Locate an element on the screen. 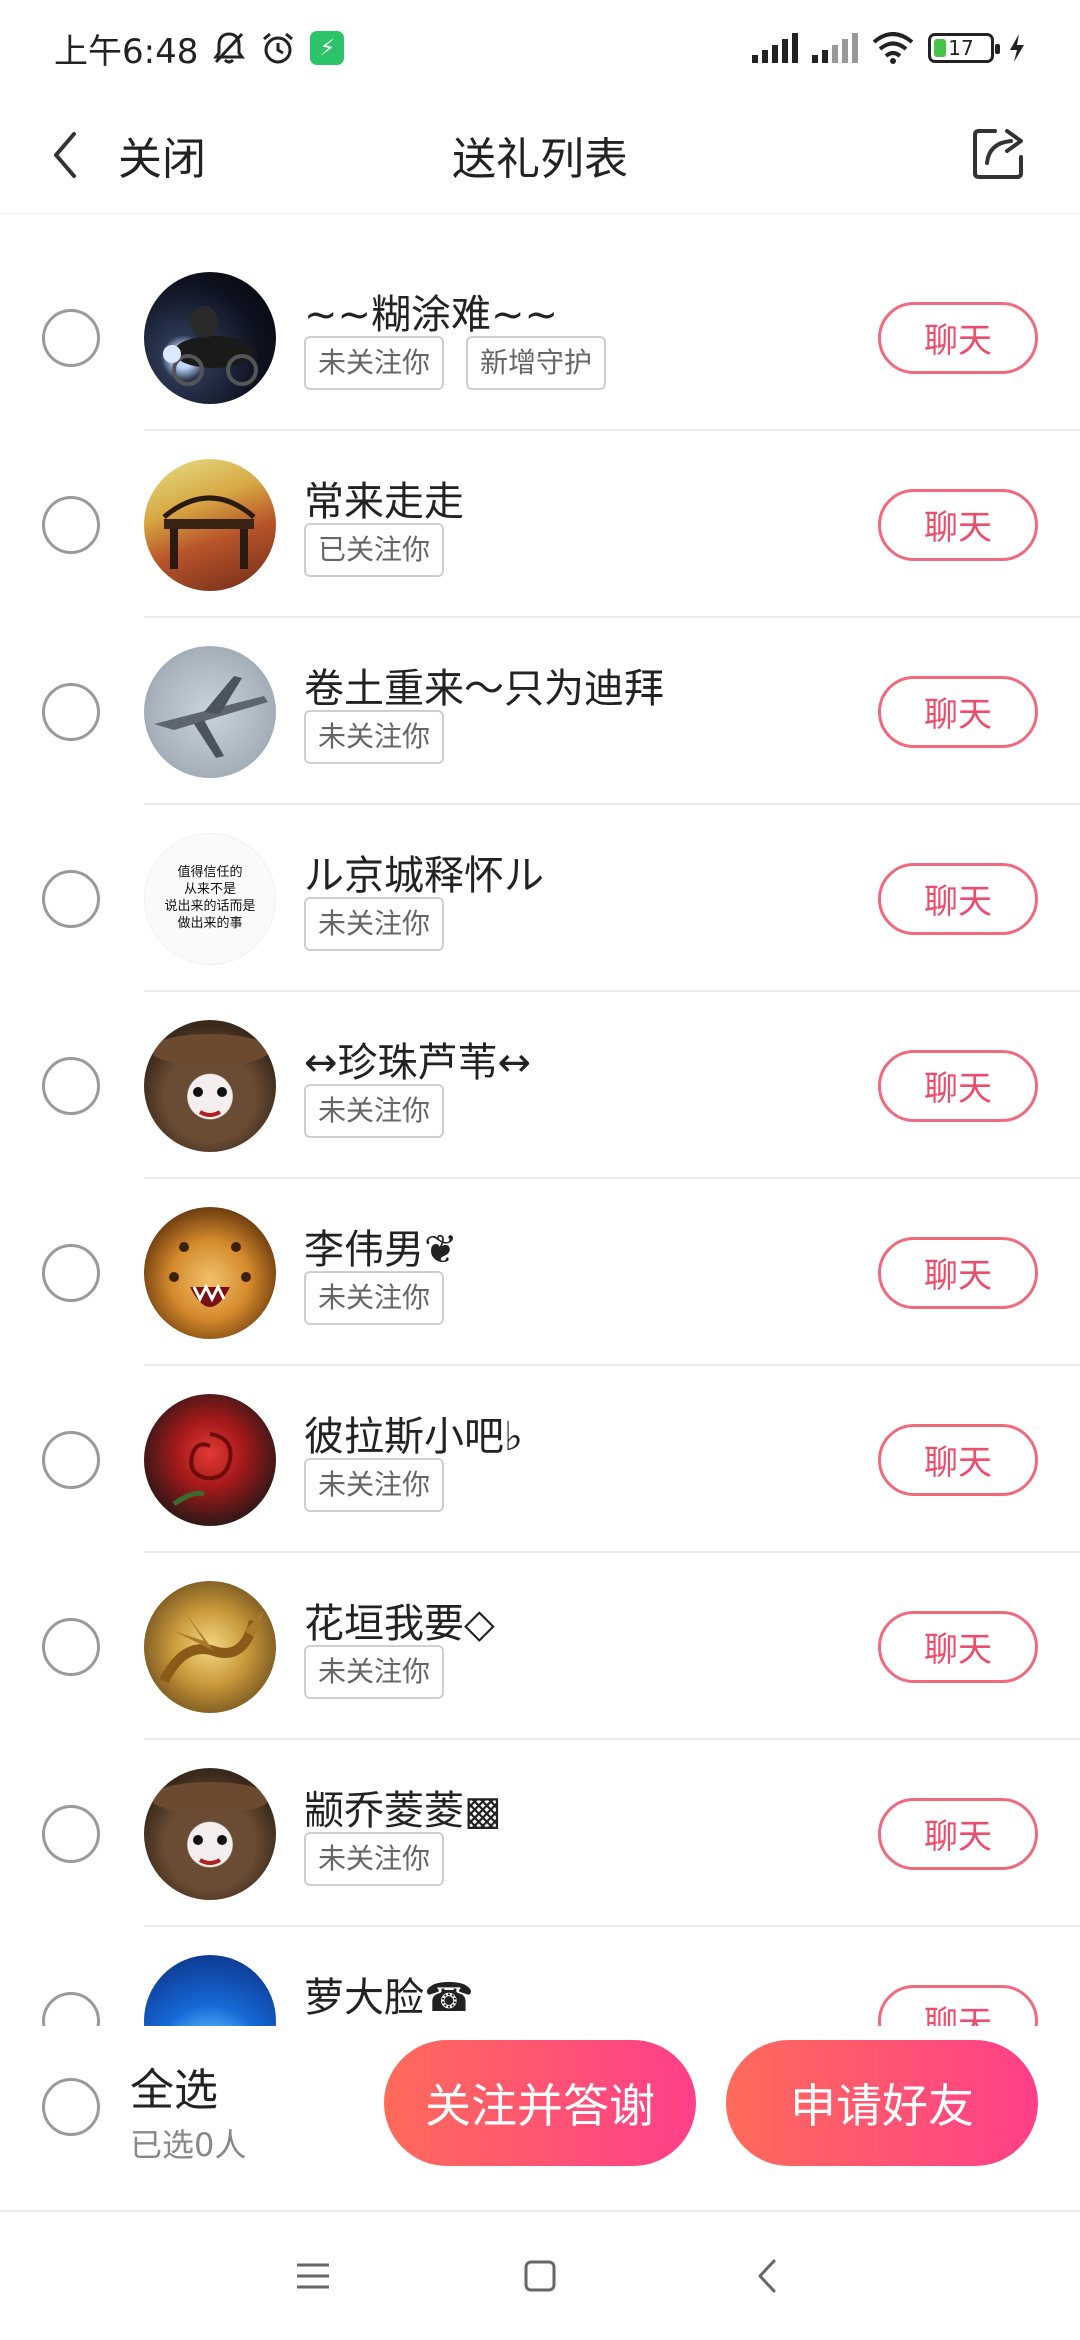 The height and width of the screenshot is (2340, 1080). alarm-icon is located at coordinates (278, 48).